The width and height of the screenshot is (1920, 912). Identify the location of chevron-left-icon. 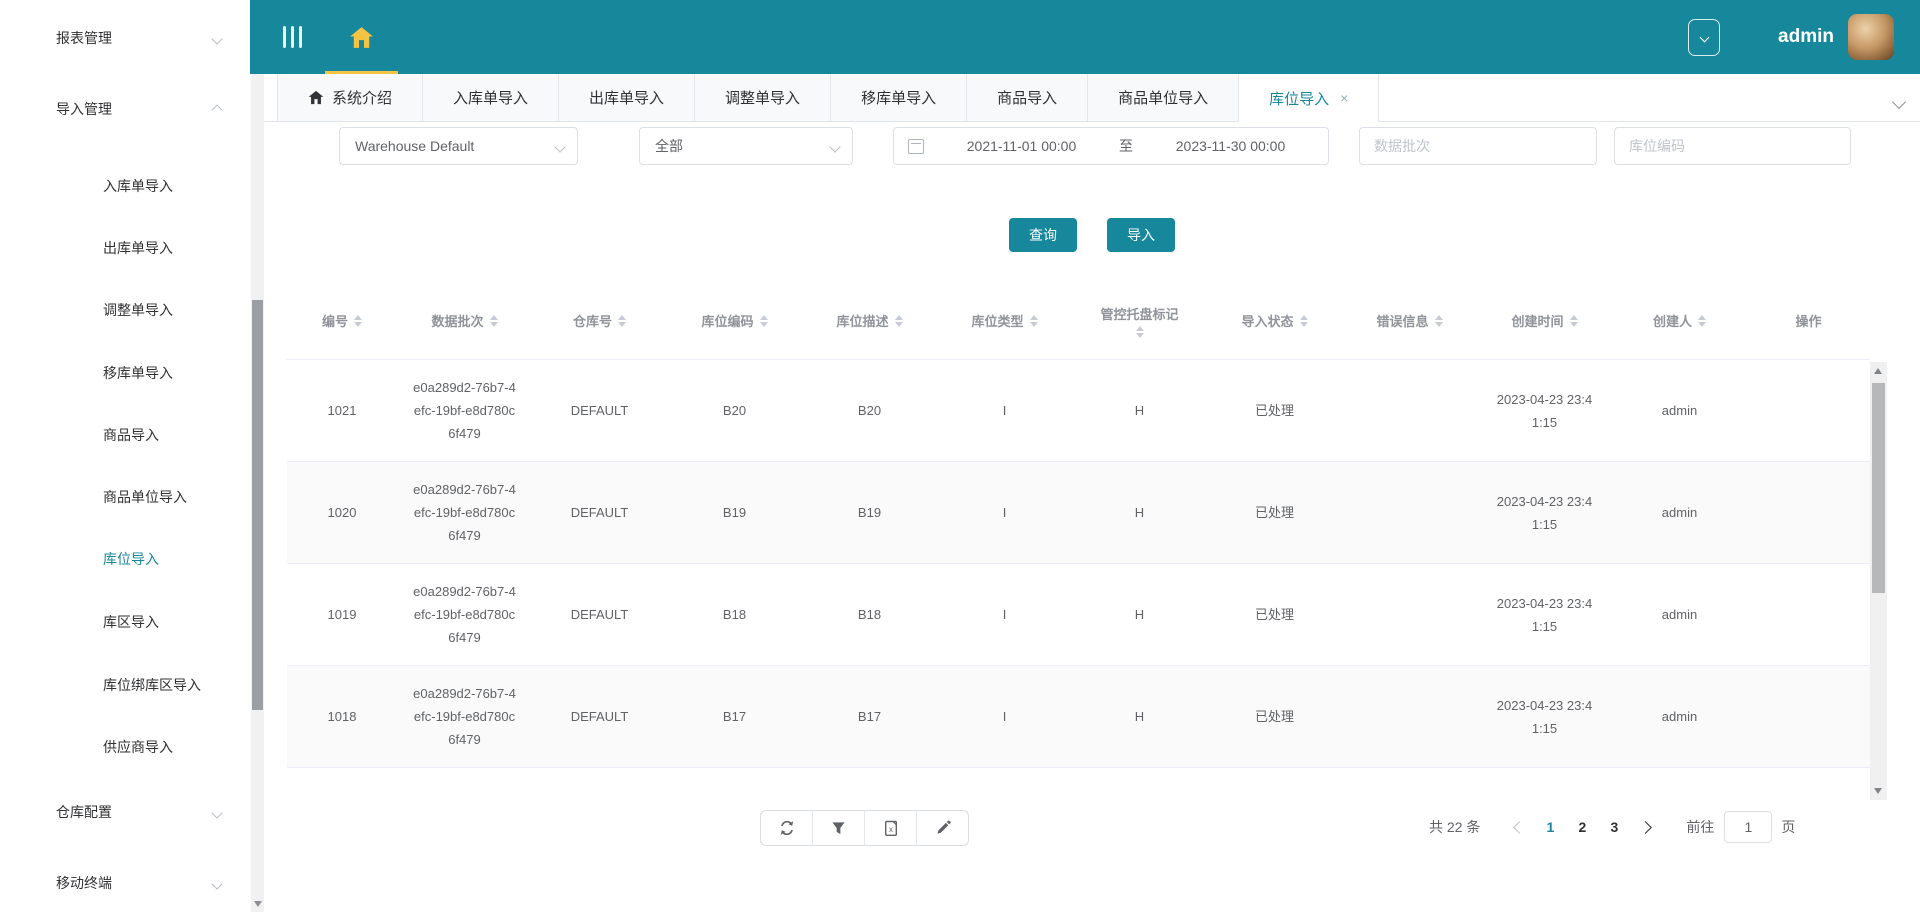
(1519, 827).